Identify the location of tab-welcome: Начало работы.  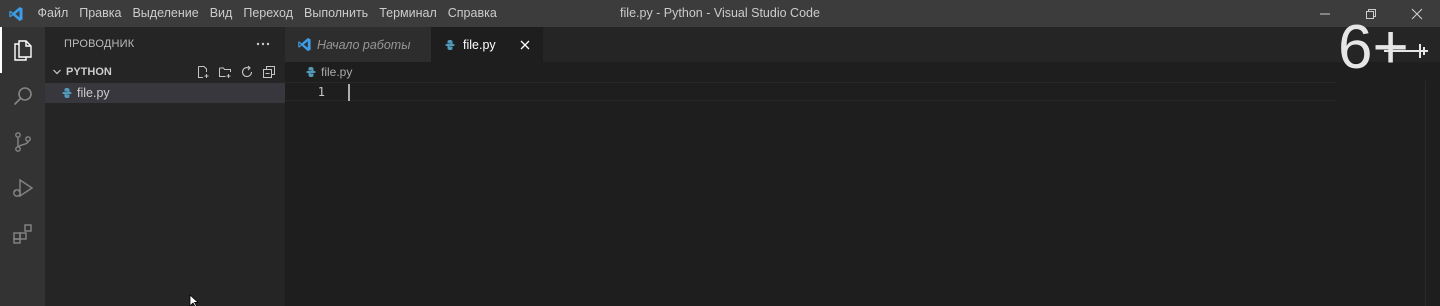
(358, 44).